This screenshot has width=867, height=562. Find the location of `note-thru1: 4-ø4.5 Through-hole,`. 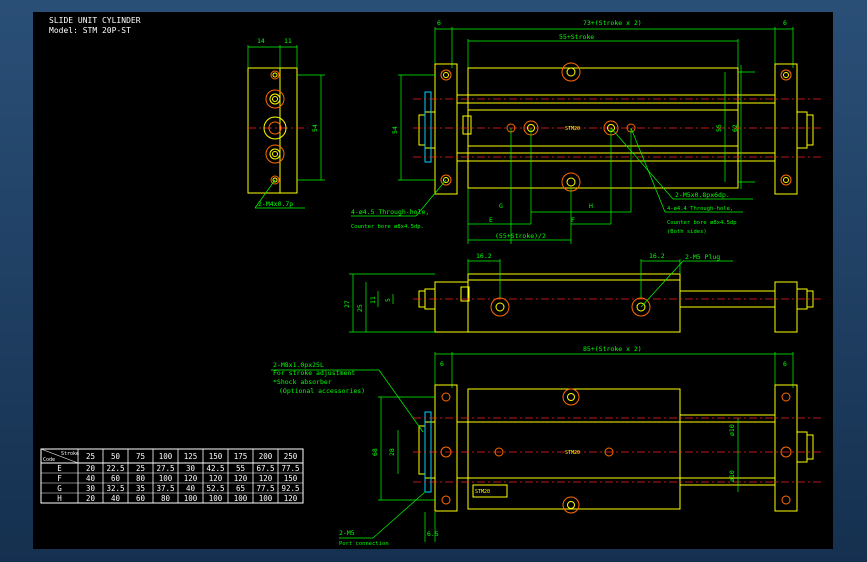

note-thru1: 4-ø4.5 Through-hole, is located at coordinates (390, 212).